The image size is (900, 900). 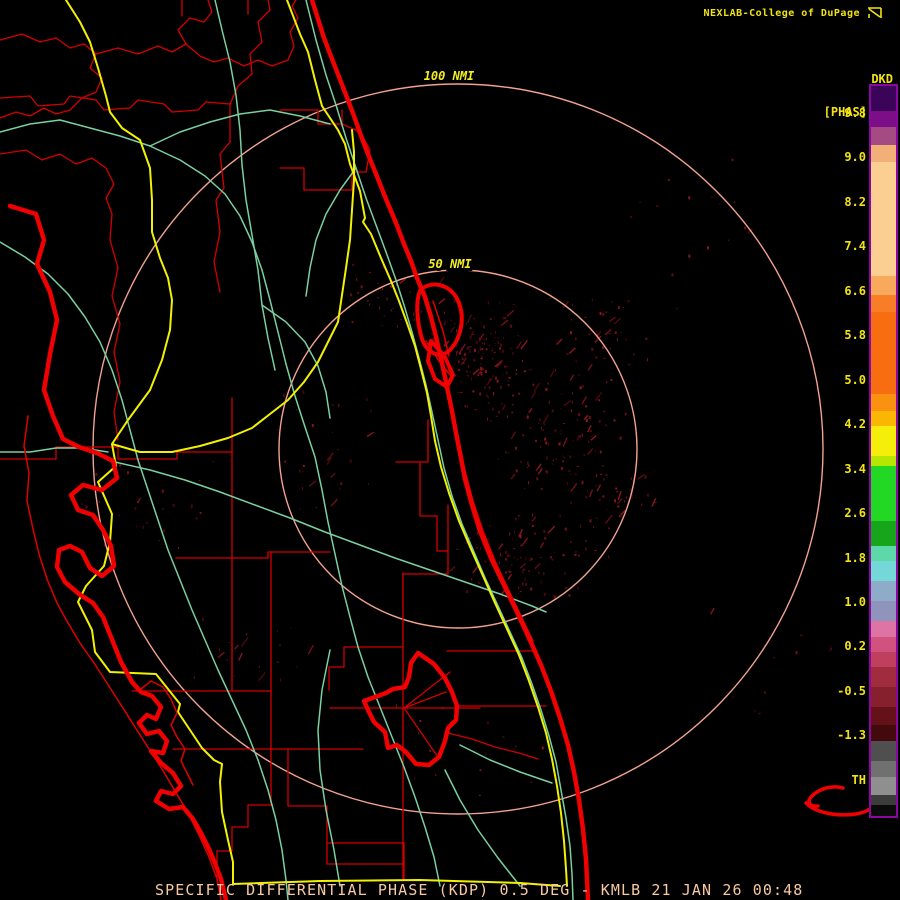 I want to click on range-ring-label: 50 NMI, so click(x=450, y=264).